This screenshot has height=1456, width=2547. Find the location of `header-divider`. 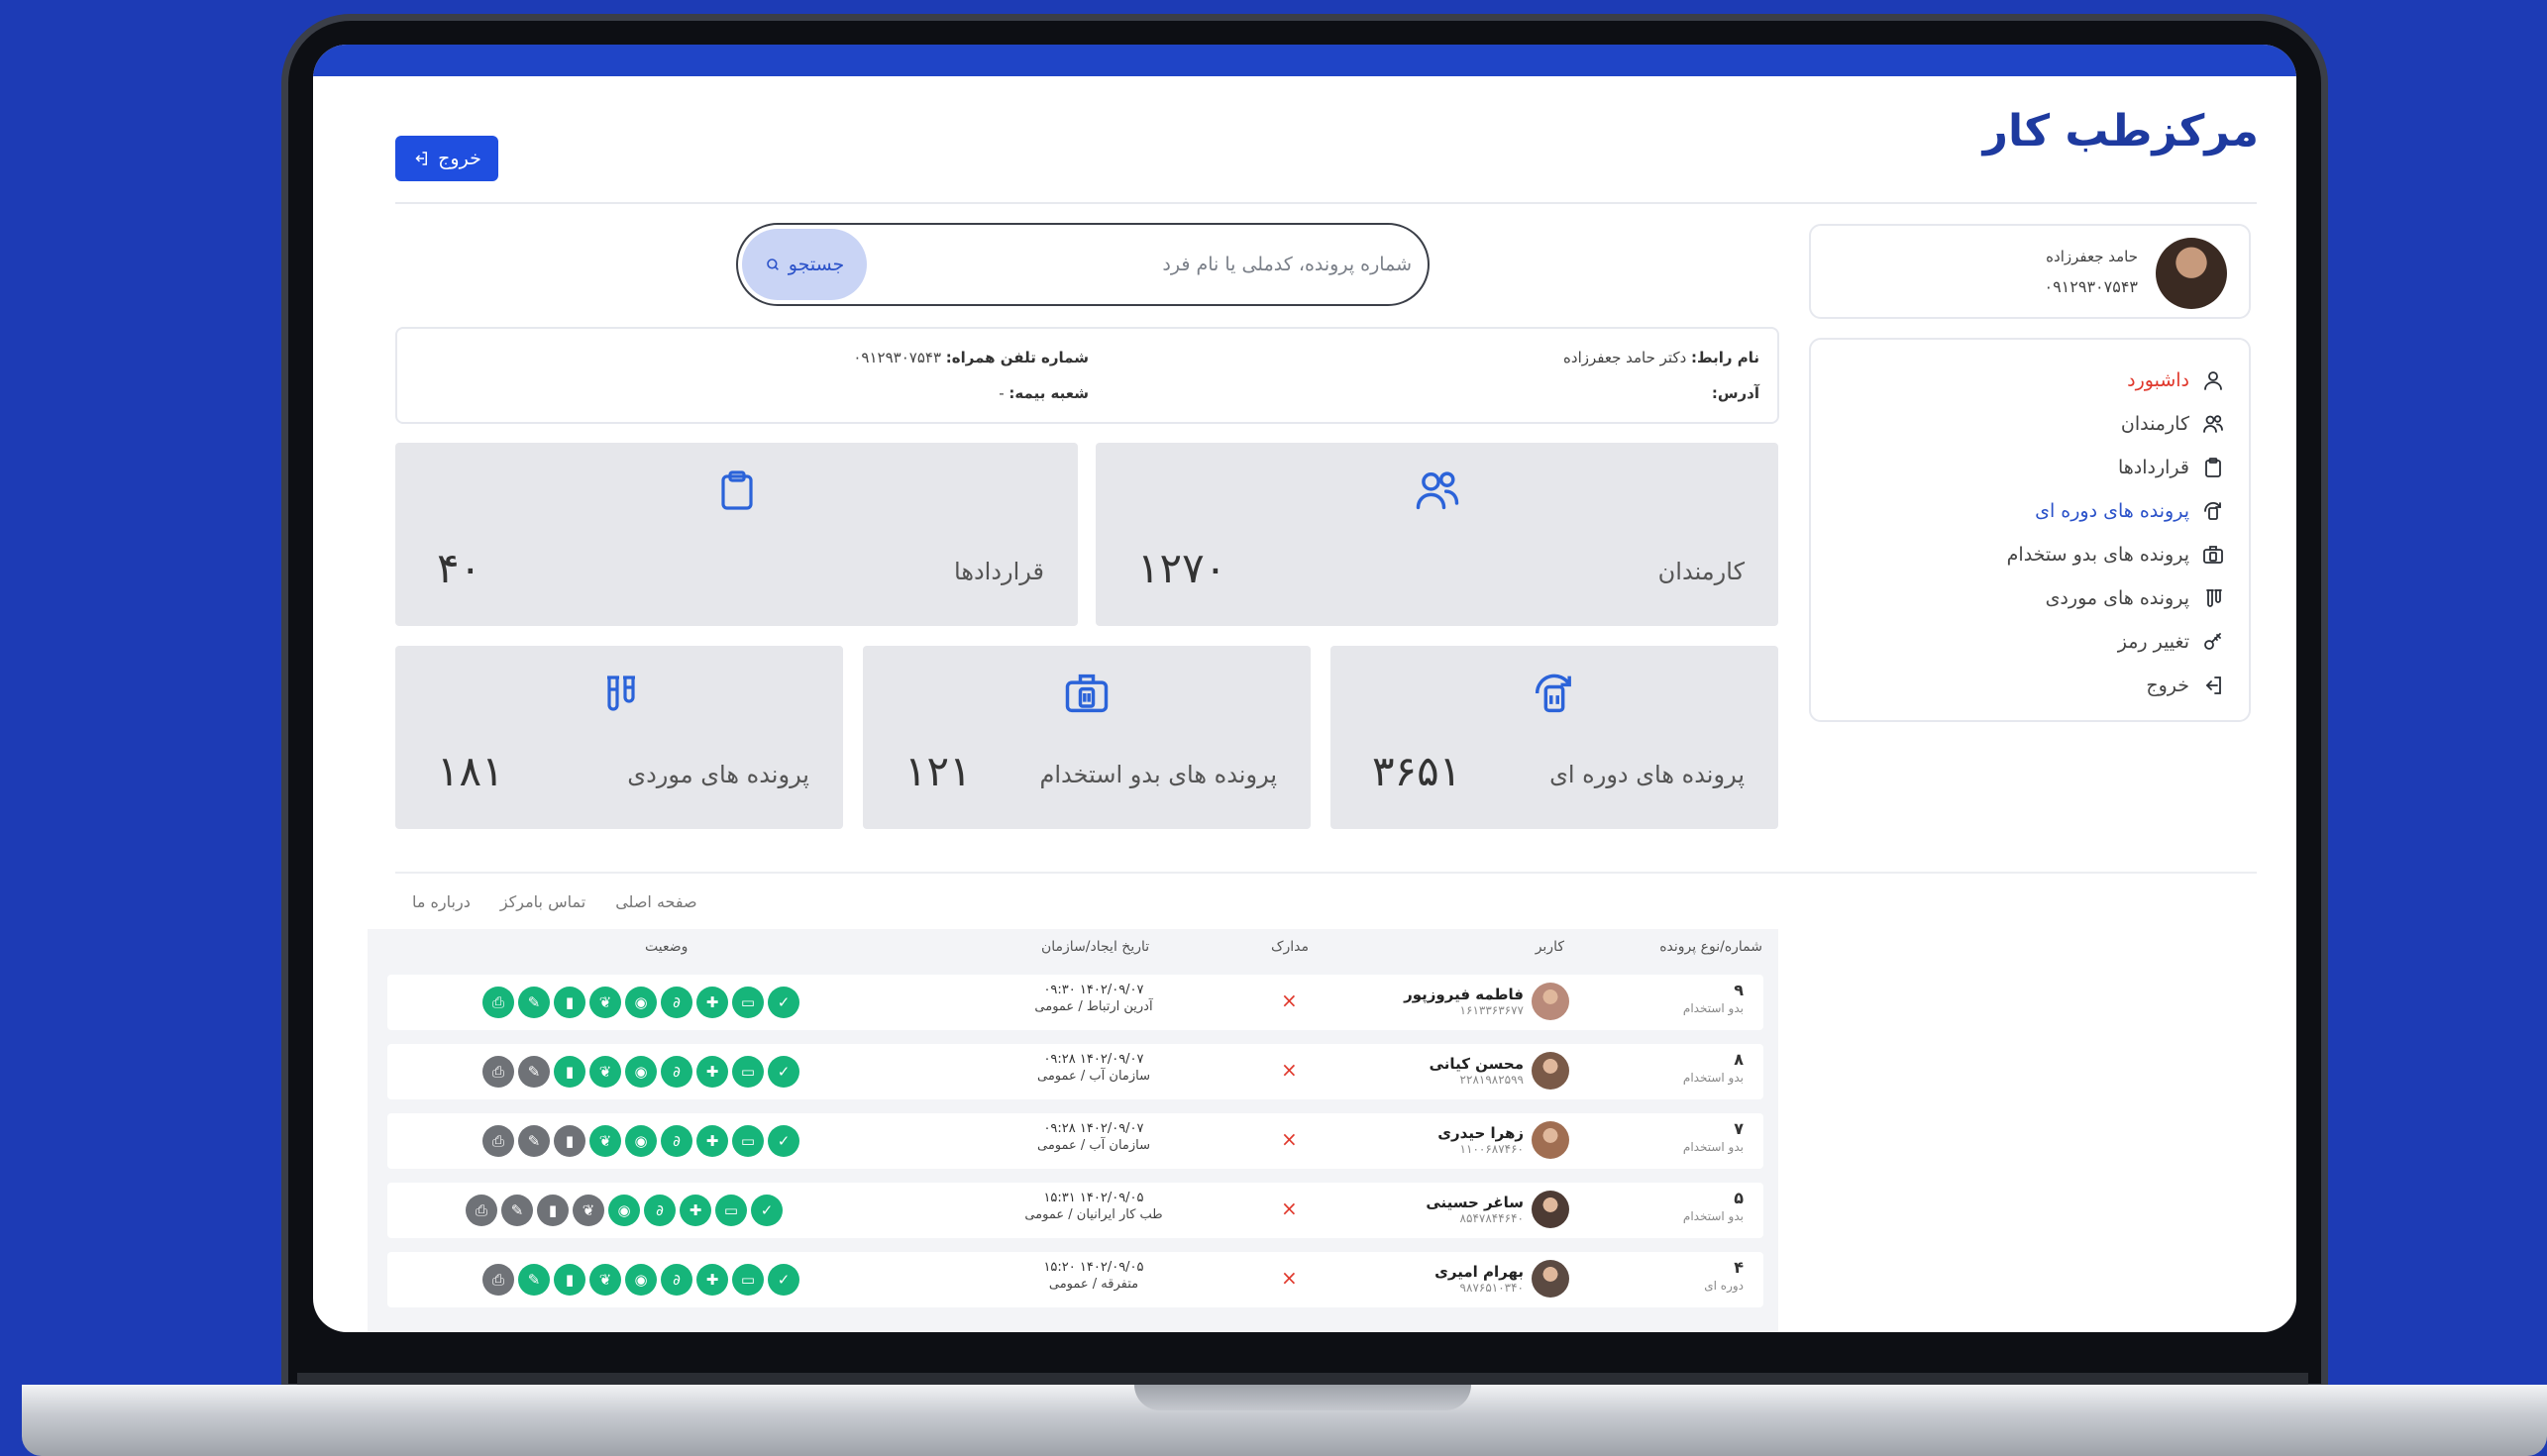

header-divider is located at coordinates (1326, 203).